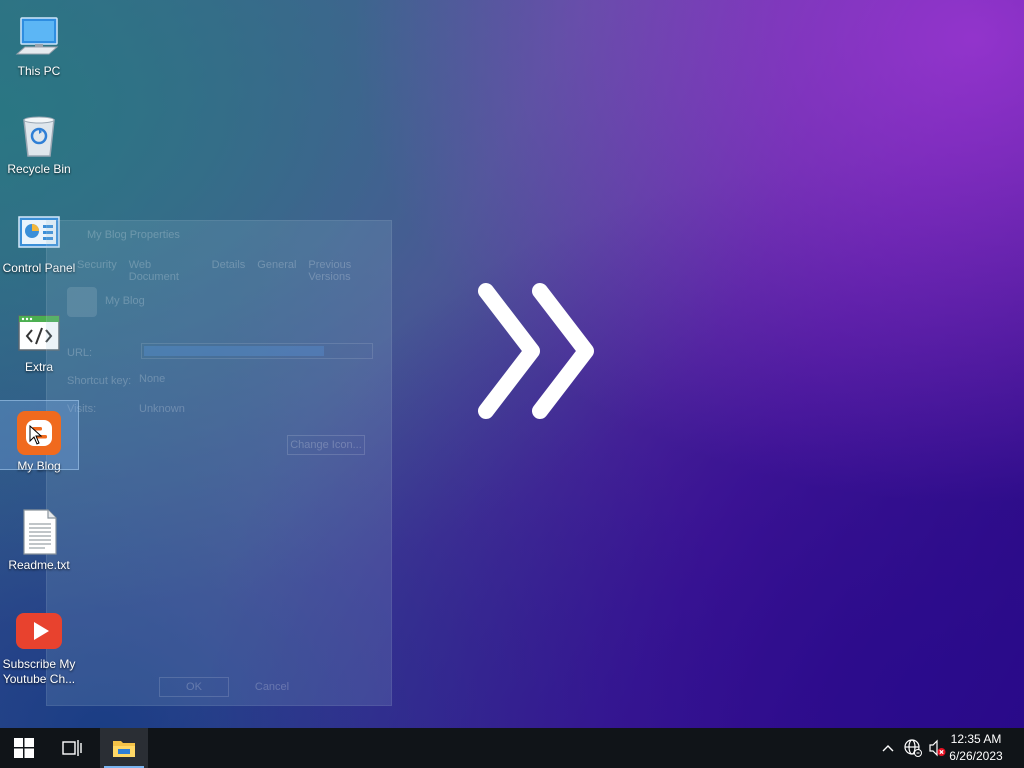  I want to click on desktop-icon-recycle-bin: Recycle Bin, so click(39, 140).